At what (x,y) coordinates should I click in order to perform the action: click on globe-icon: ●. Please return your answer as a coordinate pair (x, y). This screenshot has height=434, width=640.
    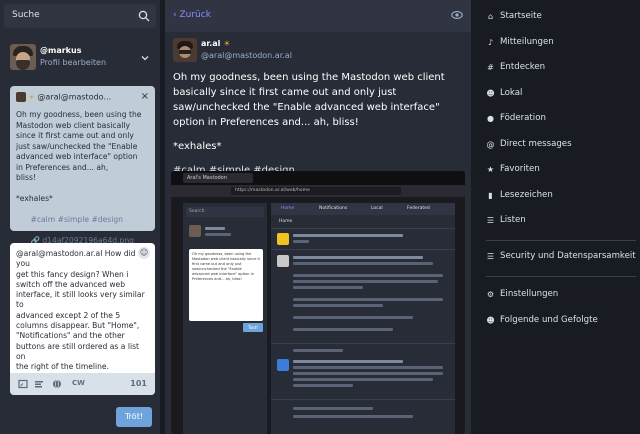
    Looking at the image, I should click on (490, 118).